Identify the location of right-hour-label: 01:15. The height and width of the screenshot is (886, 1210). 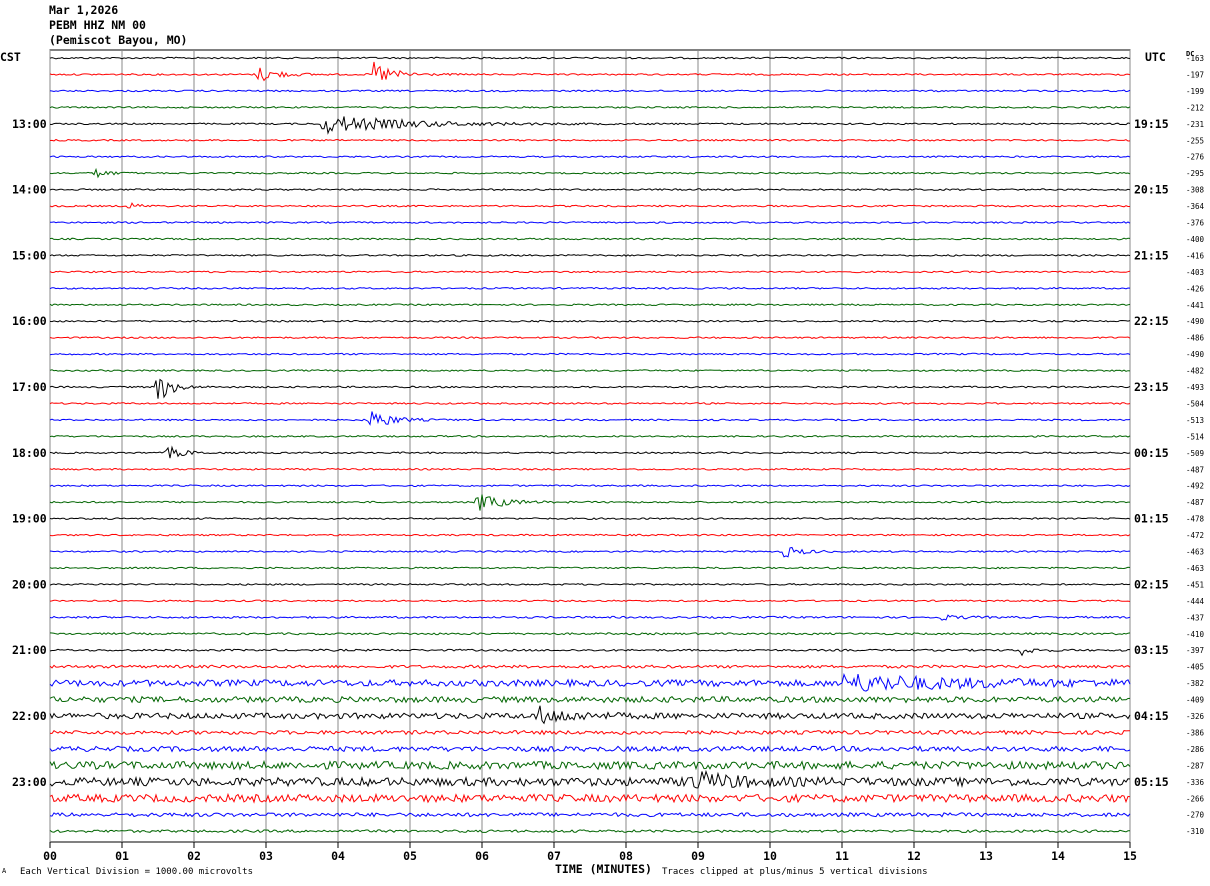
(1151, 519).